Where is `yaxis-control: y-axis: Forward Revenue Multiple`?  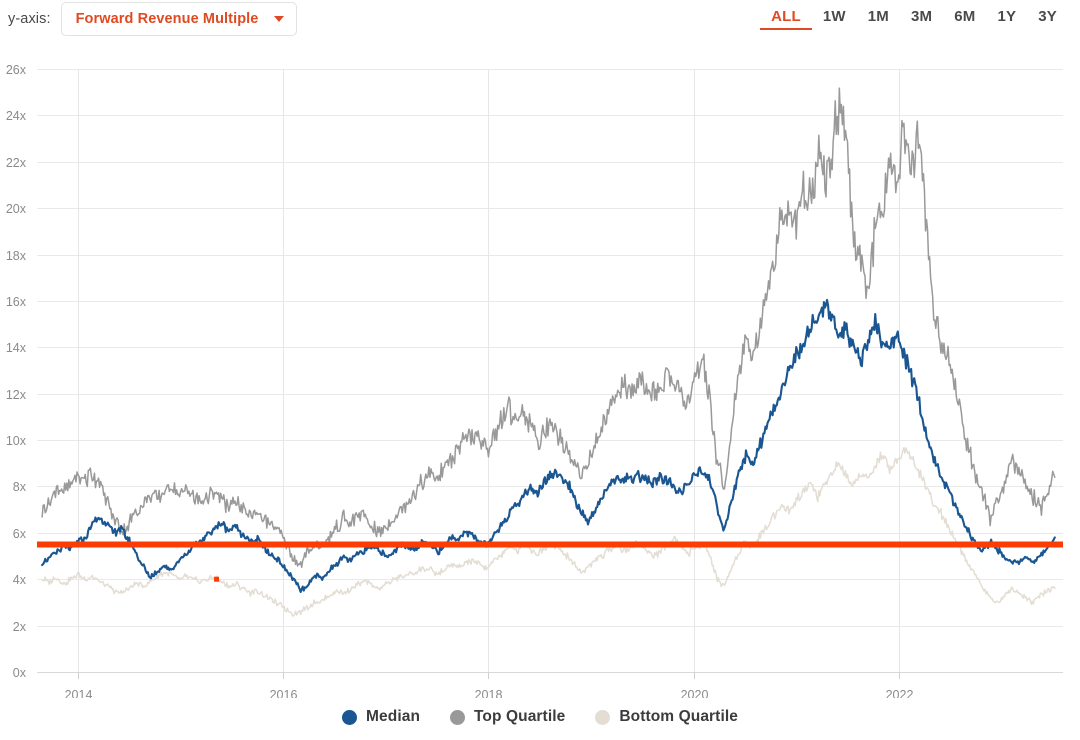 yaxis-control: y-axis: Forward Revenue Multiple is located at coordinates (153, 19).